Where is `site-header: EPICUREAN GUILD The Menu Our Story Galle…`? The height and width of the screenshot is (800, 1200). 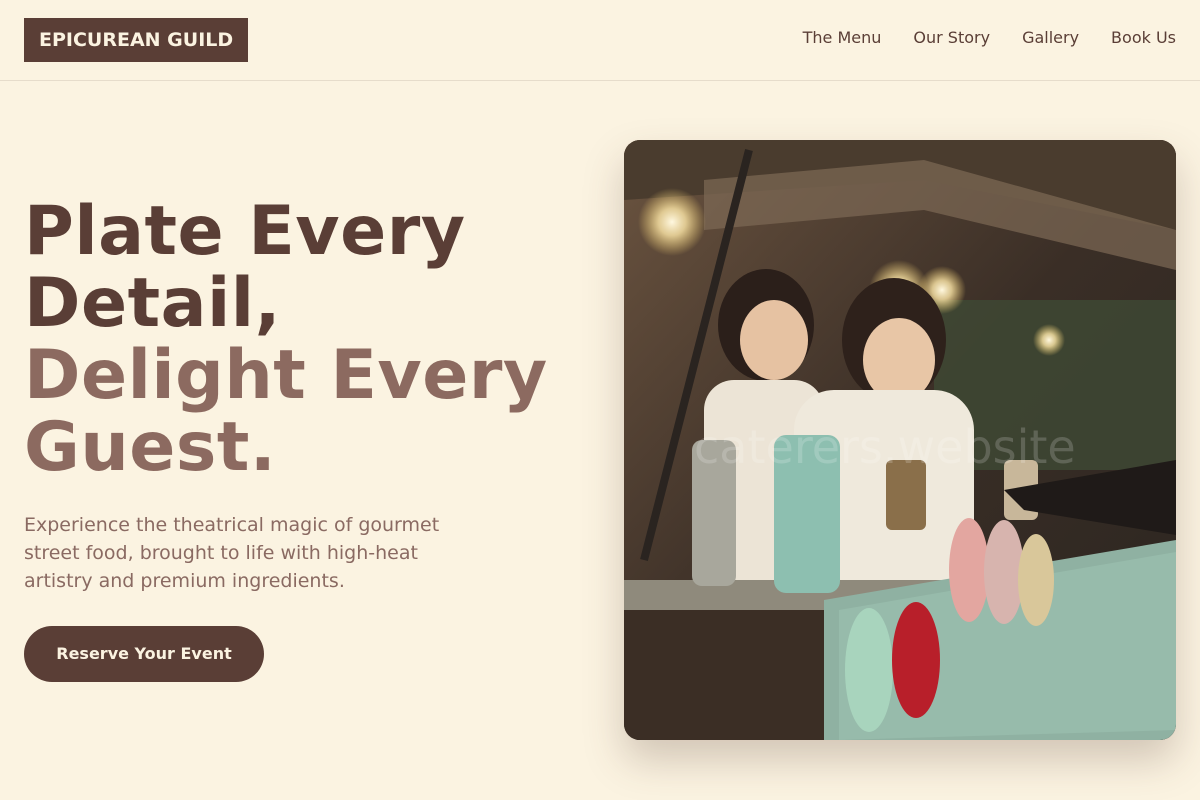
site-header: EPICUREAN GUILD The Menu Our Story Galle… is located at coordinates (600, 40).